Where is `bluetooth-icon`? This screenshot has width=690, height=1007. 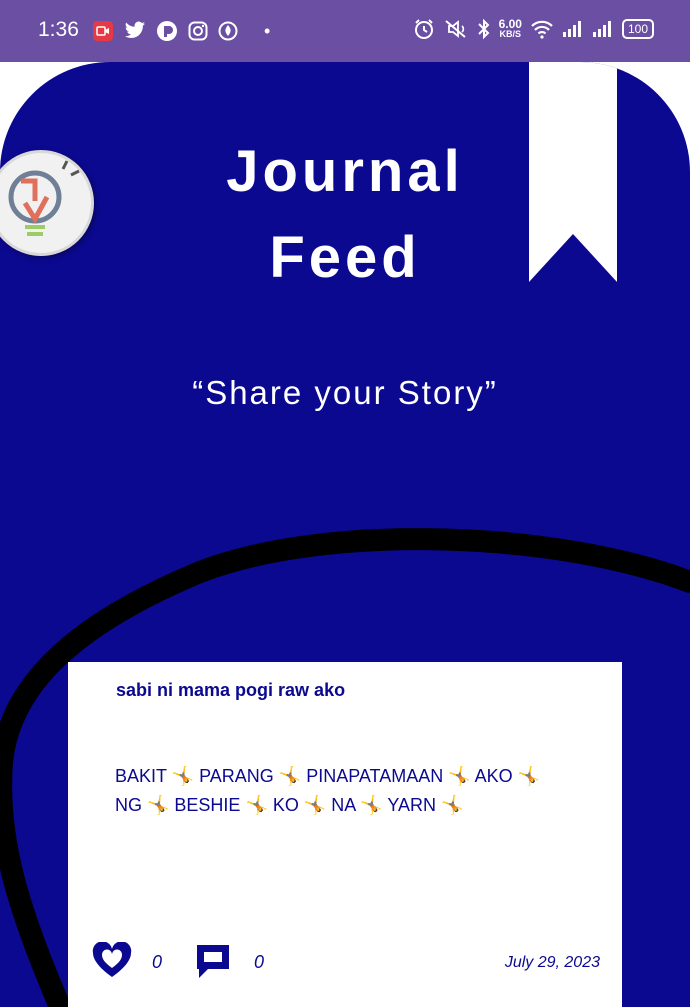
bluetooth-icon is located at coordinates (484, 29).